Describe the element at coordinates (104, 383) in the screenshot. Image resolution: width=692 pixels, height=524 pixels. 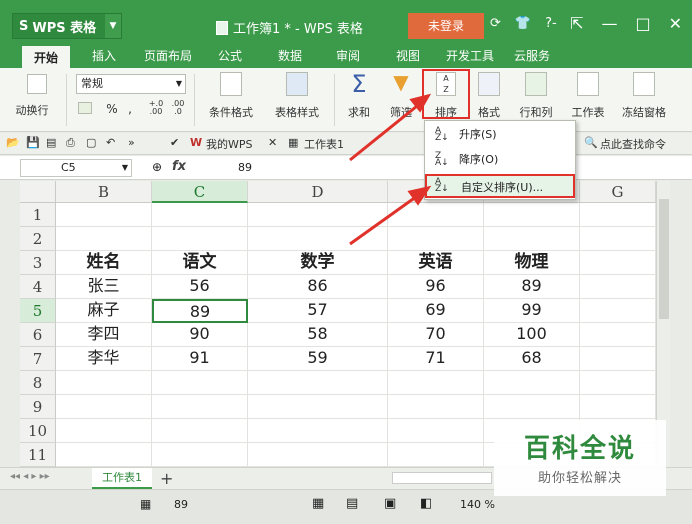
I see `cell-b8` at that location.